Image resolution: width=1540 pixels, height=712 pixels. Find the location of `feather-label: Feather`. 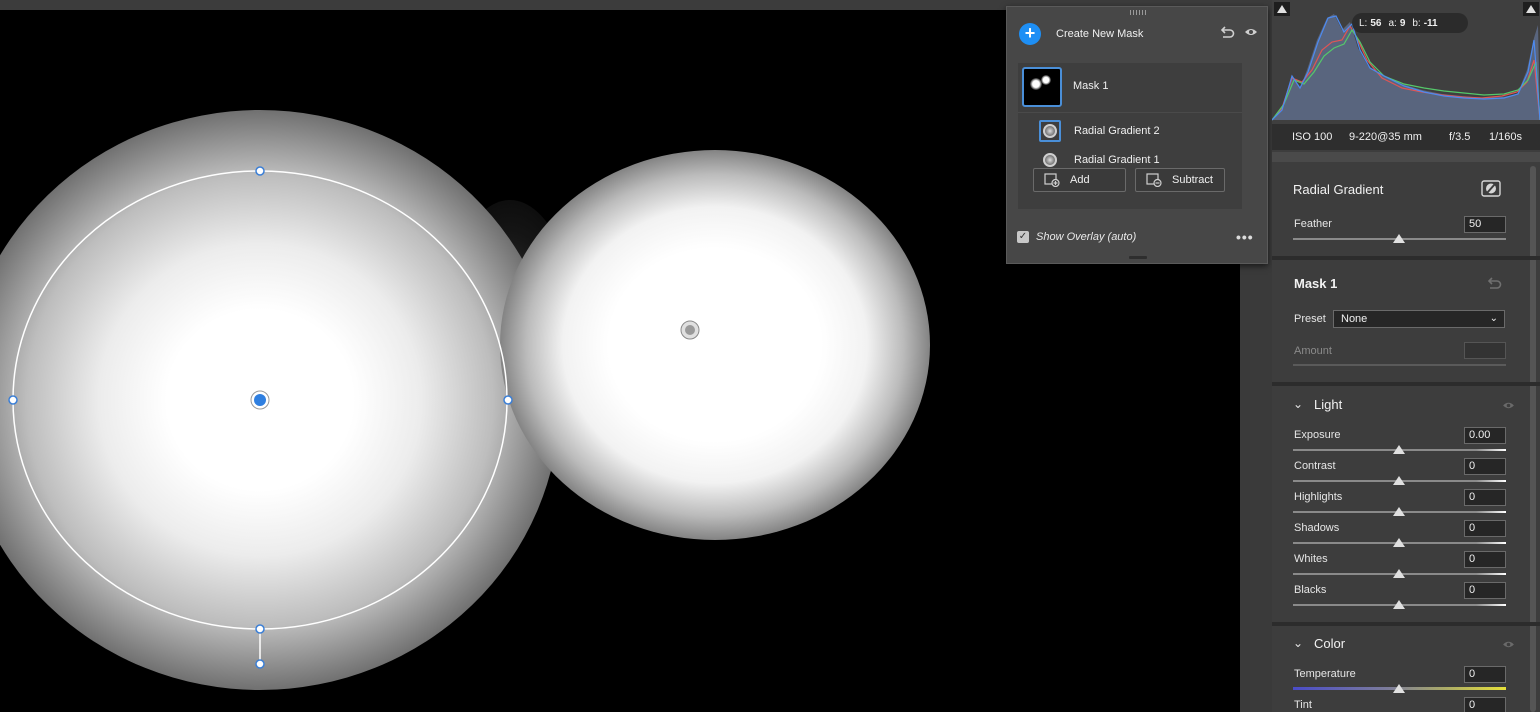

feather-label: Feather is located at coordinates (1313, 224).